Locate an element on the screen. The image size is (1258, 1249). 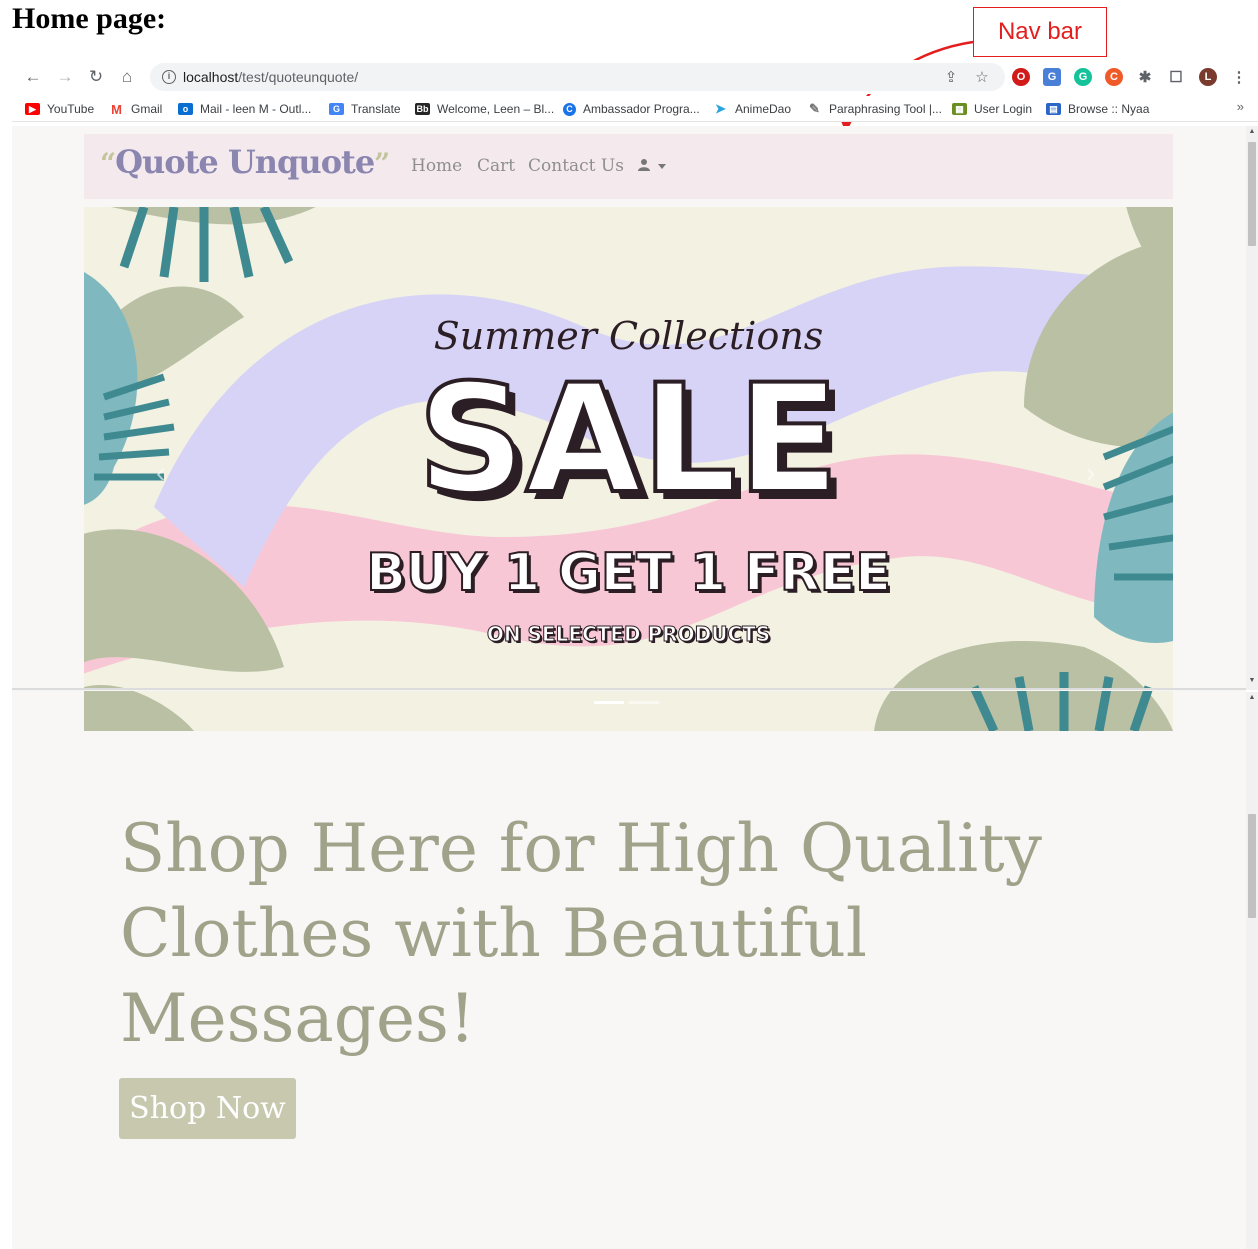
url-text: localhost/test/quoteunquote/ is located at coordinates (270, 77).